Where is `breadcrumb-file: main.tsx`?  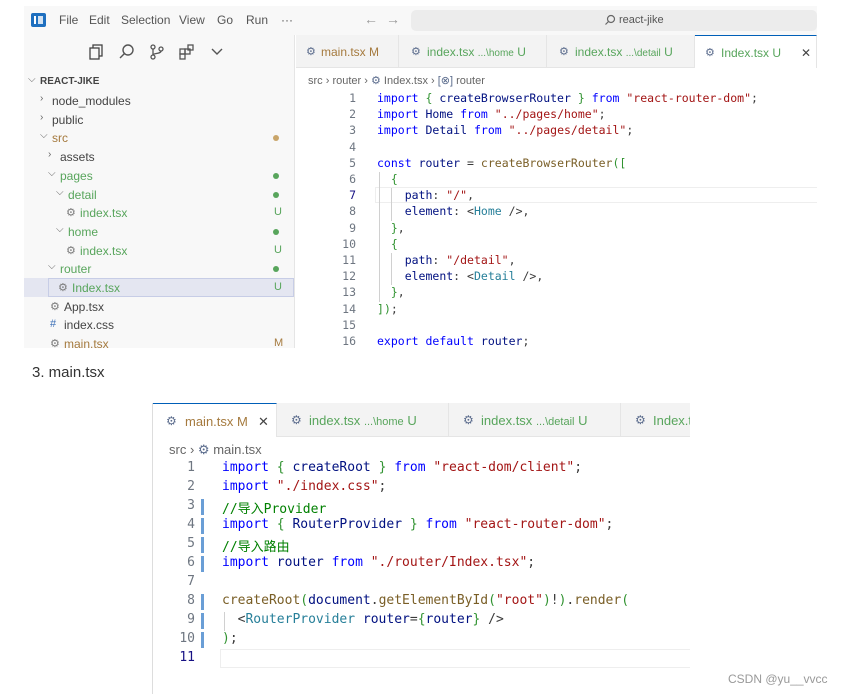 breadcrumb-file: main.tsx is located at coordinates (237, 449).